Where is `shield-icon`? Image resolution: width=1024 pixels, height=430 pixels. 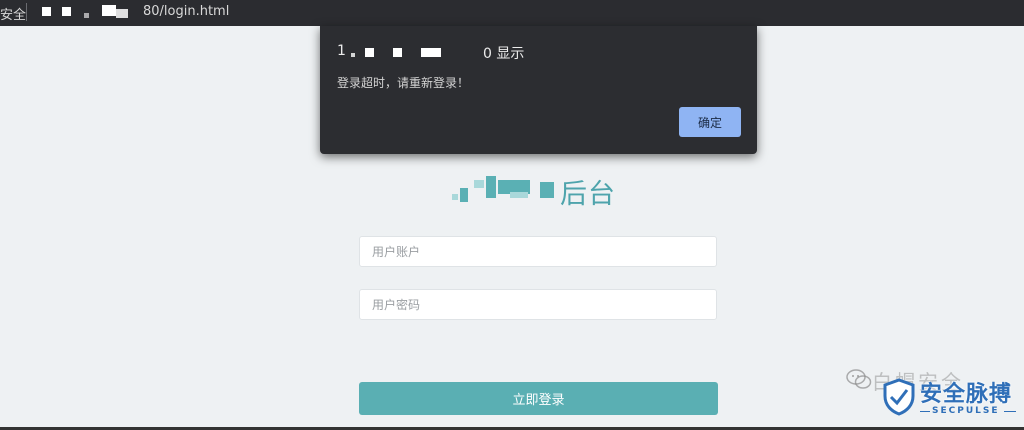
shield-icon is located at coordinates (899, 397).